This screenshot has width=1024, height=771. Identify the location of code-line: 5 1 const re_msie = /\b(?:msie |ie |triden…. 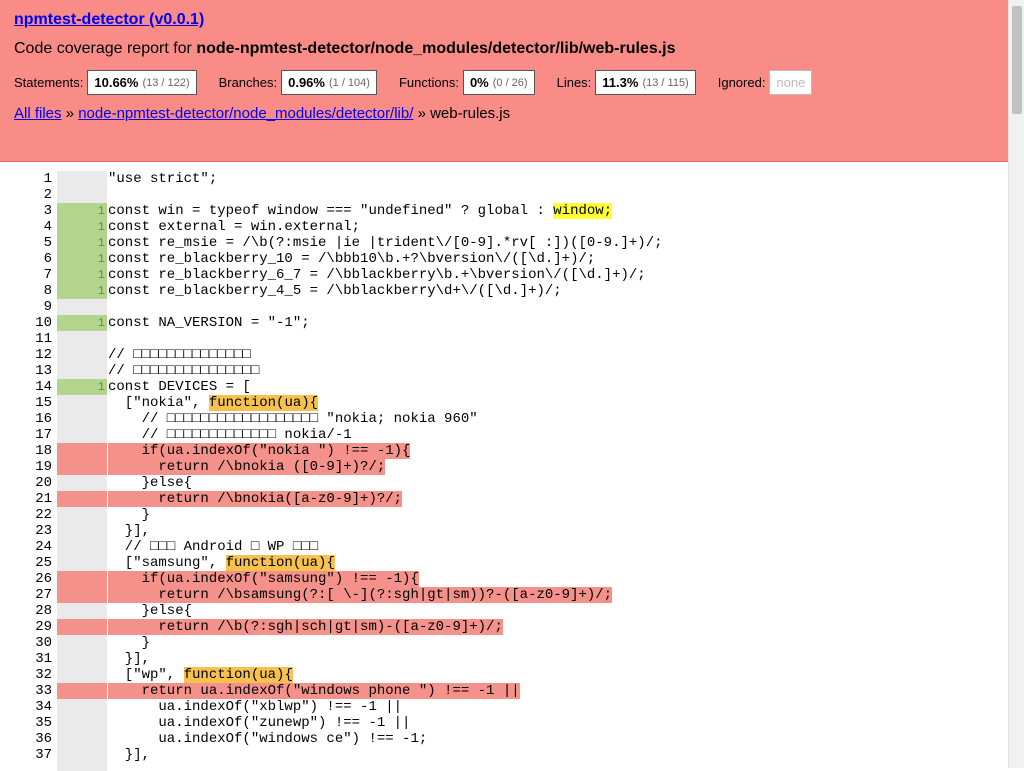
(504, 243).